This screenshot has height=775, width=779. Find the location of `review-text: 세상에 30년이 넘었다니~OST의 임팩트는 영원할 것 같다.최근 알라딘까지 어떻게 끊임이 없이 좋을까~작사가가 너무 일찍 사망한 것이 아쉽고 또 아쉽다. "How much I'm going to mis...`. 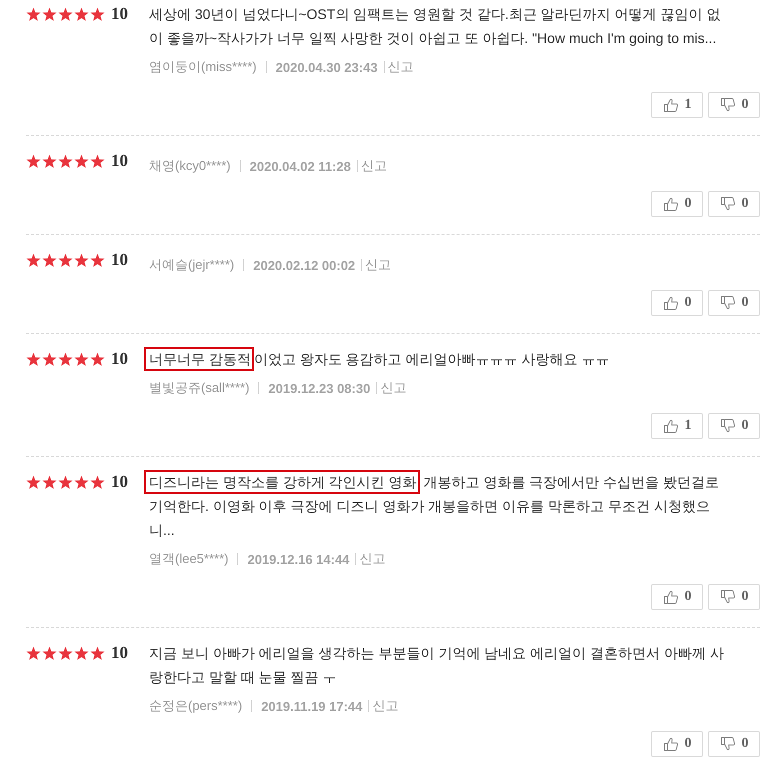

review-text: 세상에 30년이 넘었다니~OST의 임팩트는 영원할 것 같다.최근 알라딘까지 어떻게 끊임이 없이 좋을까~작사가가 너무 일찍 사망한 것이 아쉽고 또 아쉽다. "How much I'm going to mis... is located at coordinates (435, 26).